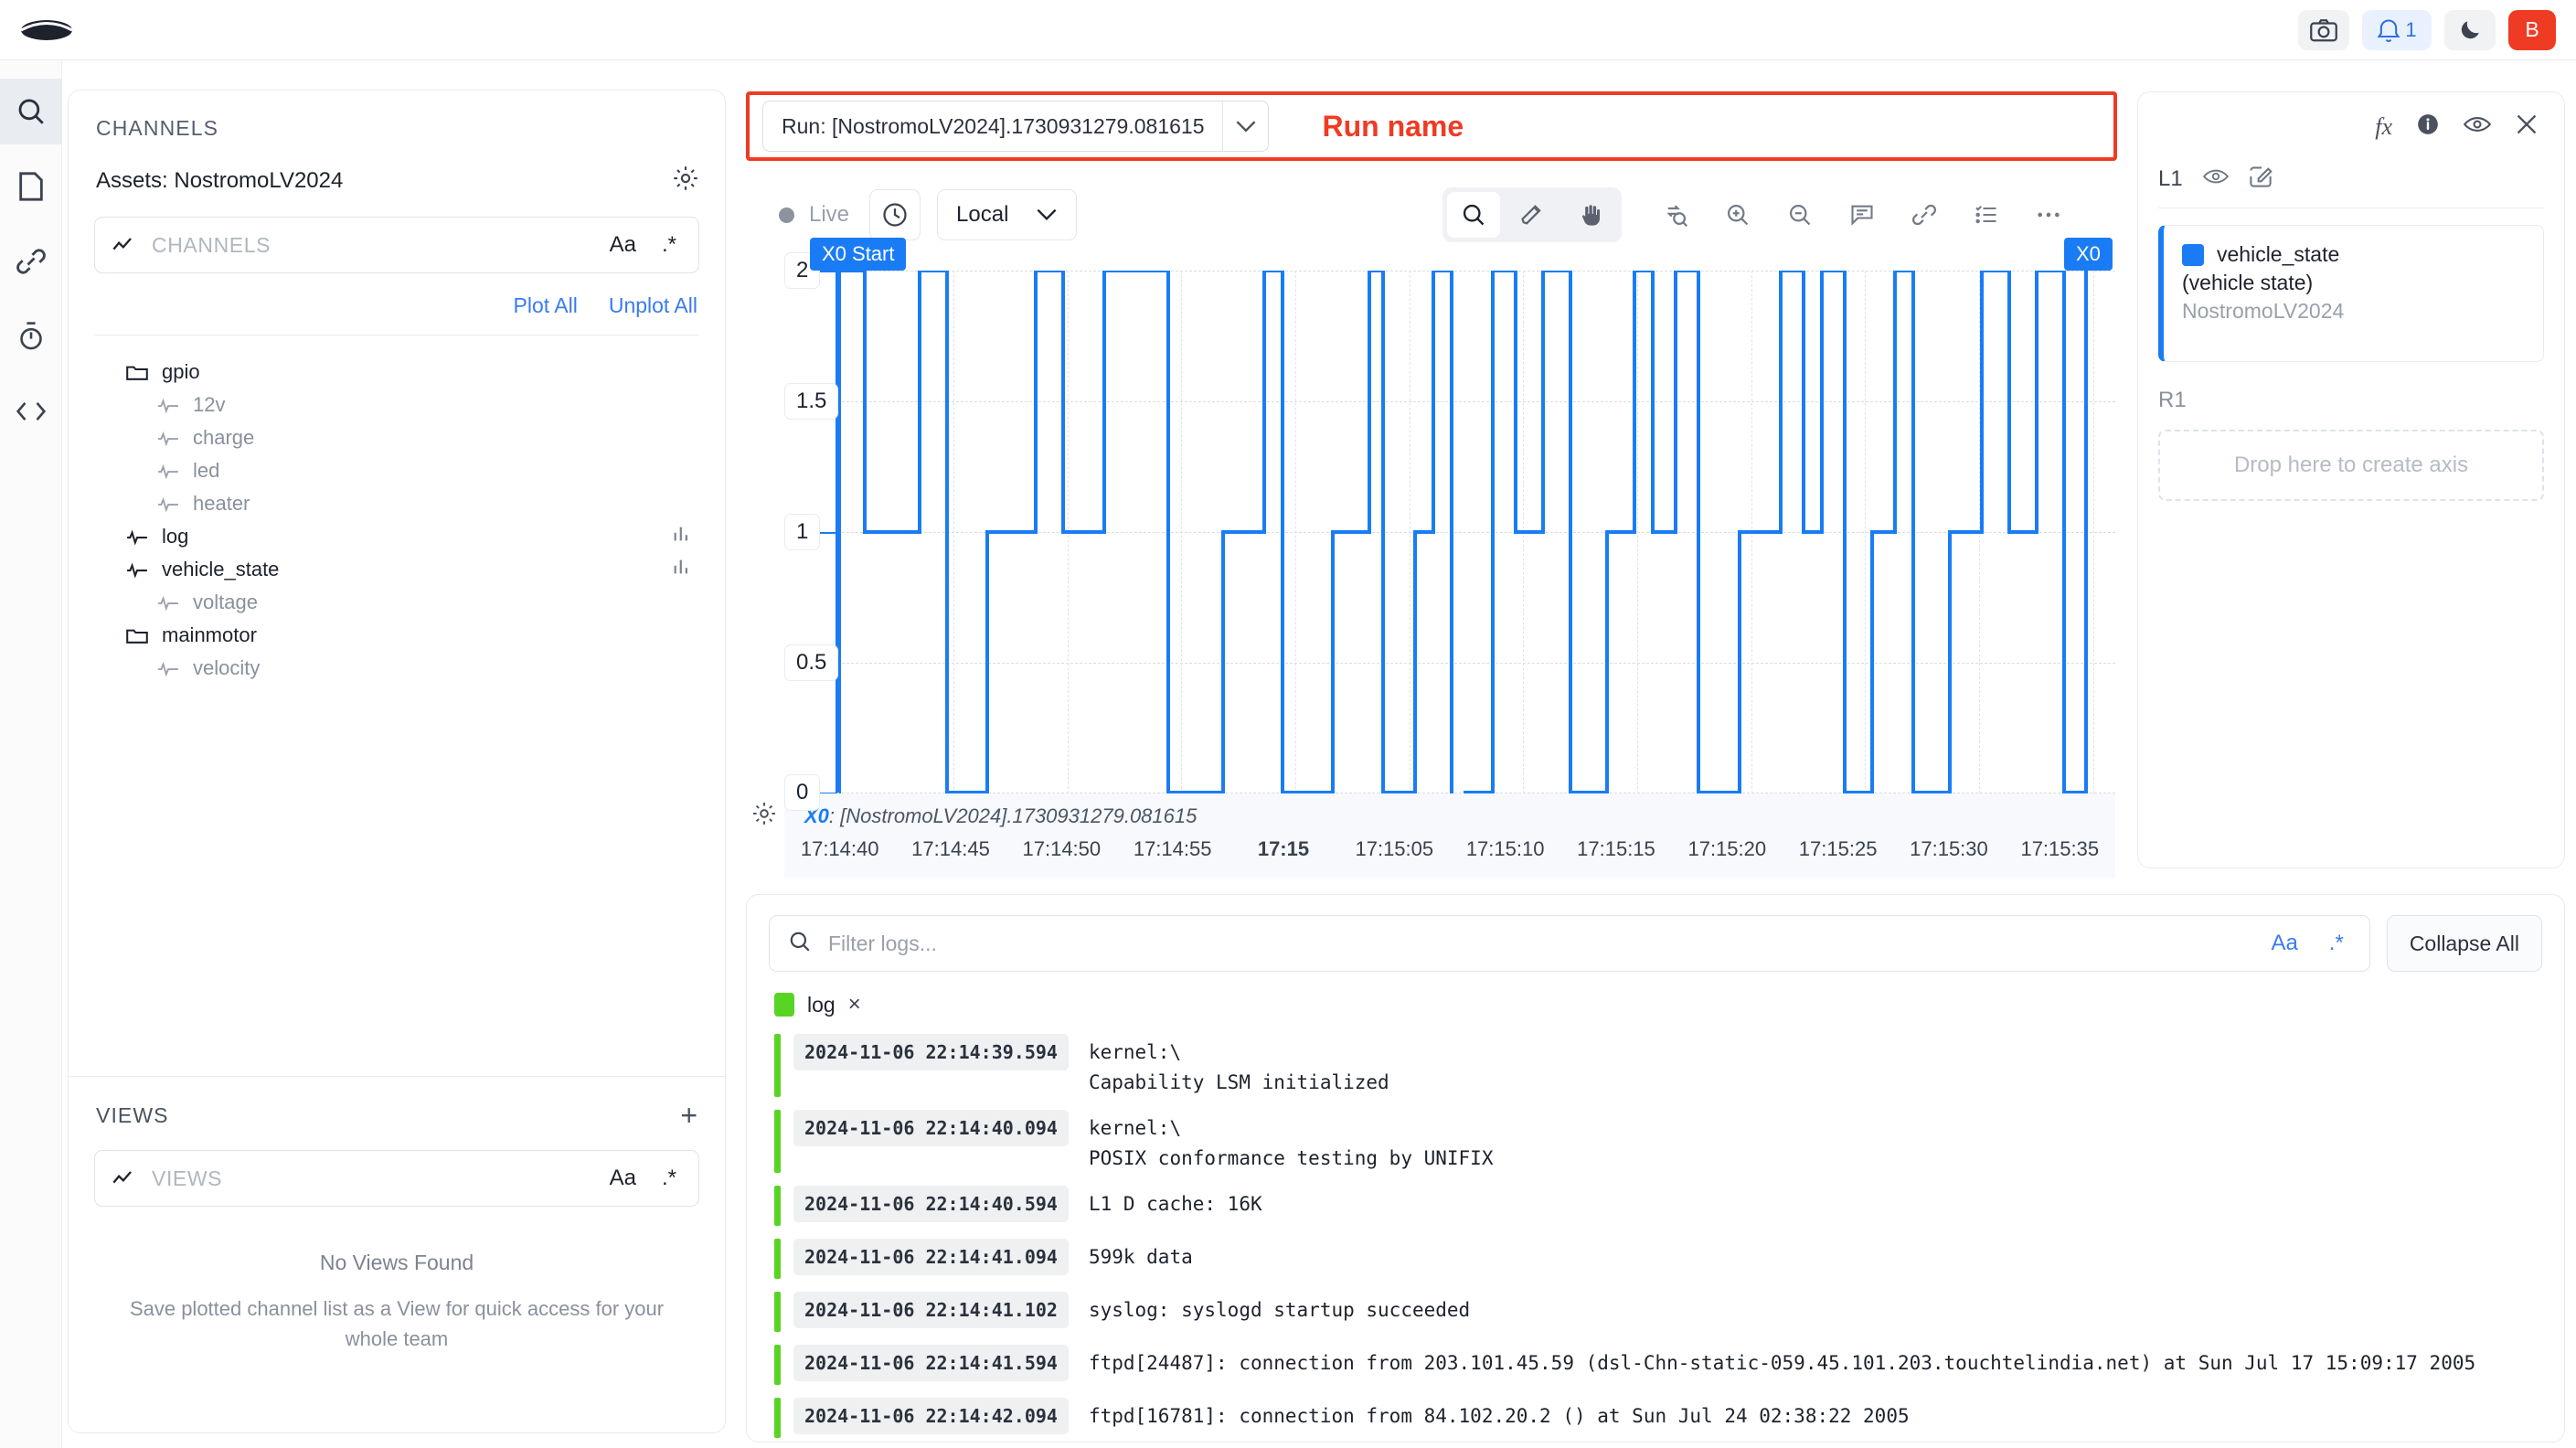  I want to click on dark-mode-toggle, so click(2470, 30).